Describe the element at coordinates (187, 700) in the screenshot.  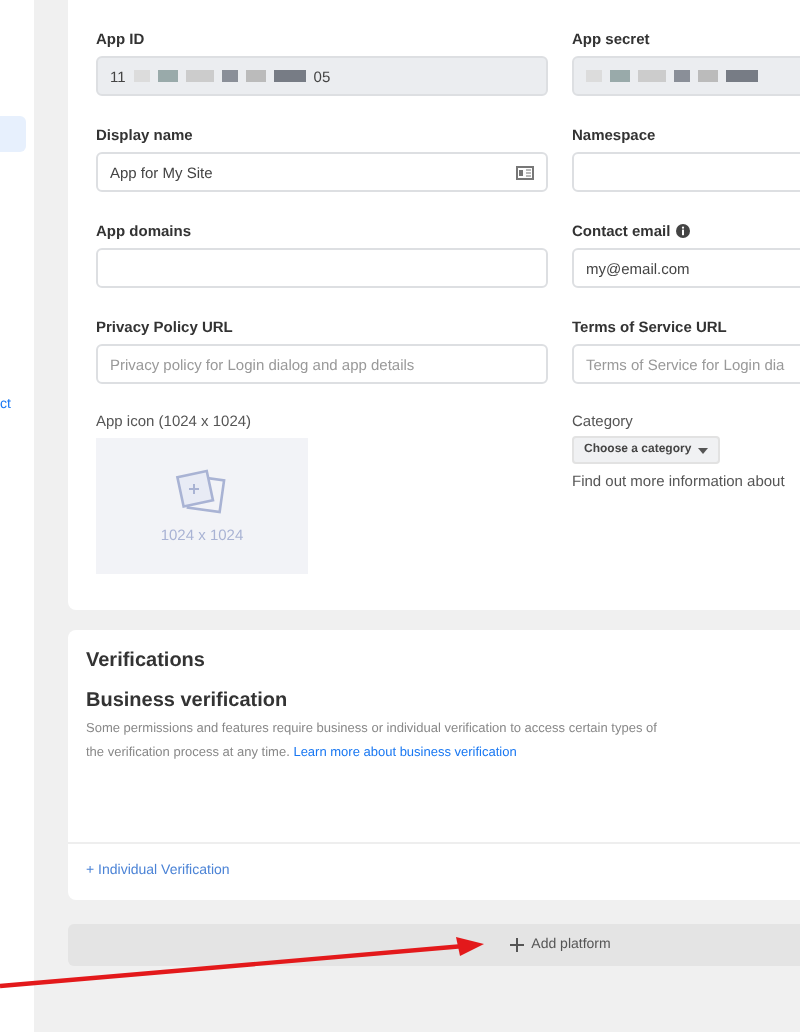
I see `section-subtitle: Business verification` at that location.